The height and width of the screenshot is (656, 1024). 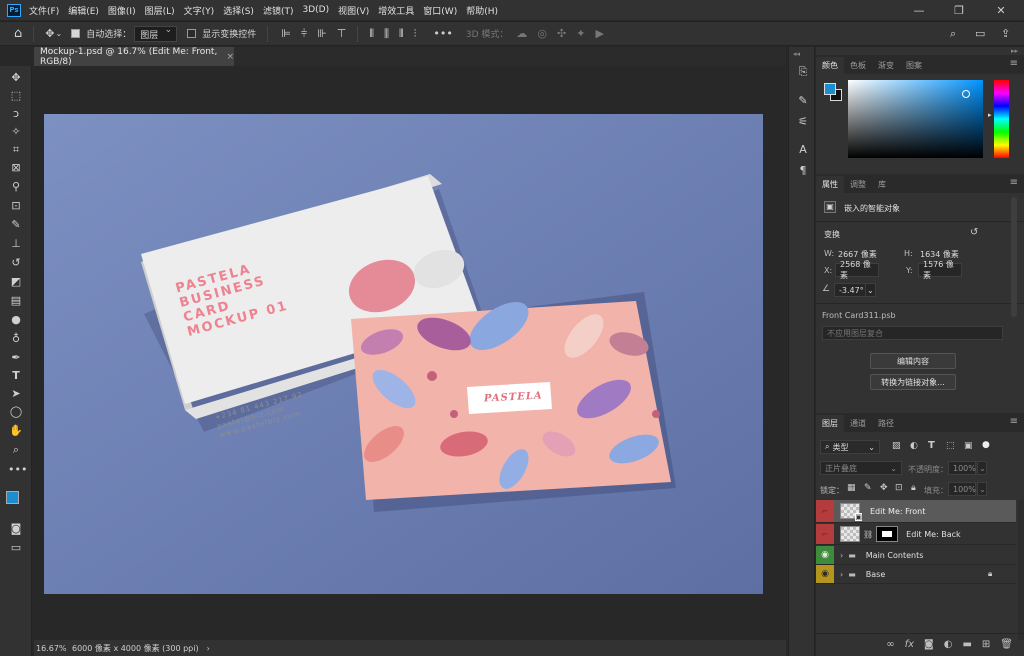 I want to click on stamp-tool-icon: ⊥, so click(x=16, y=244).